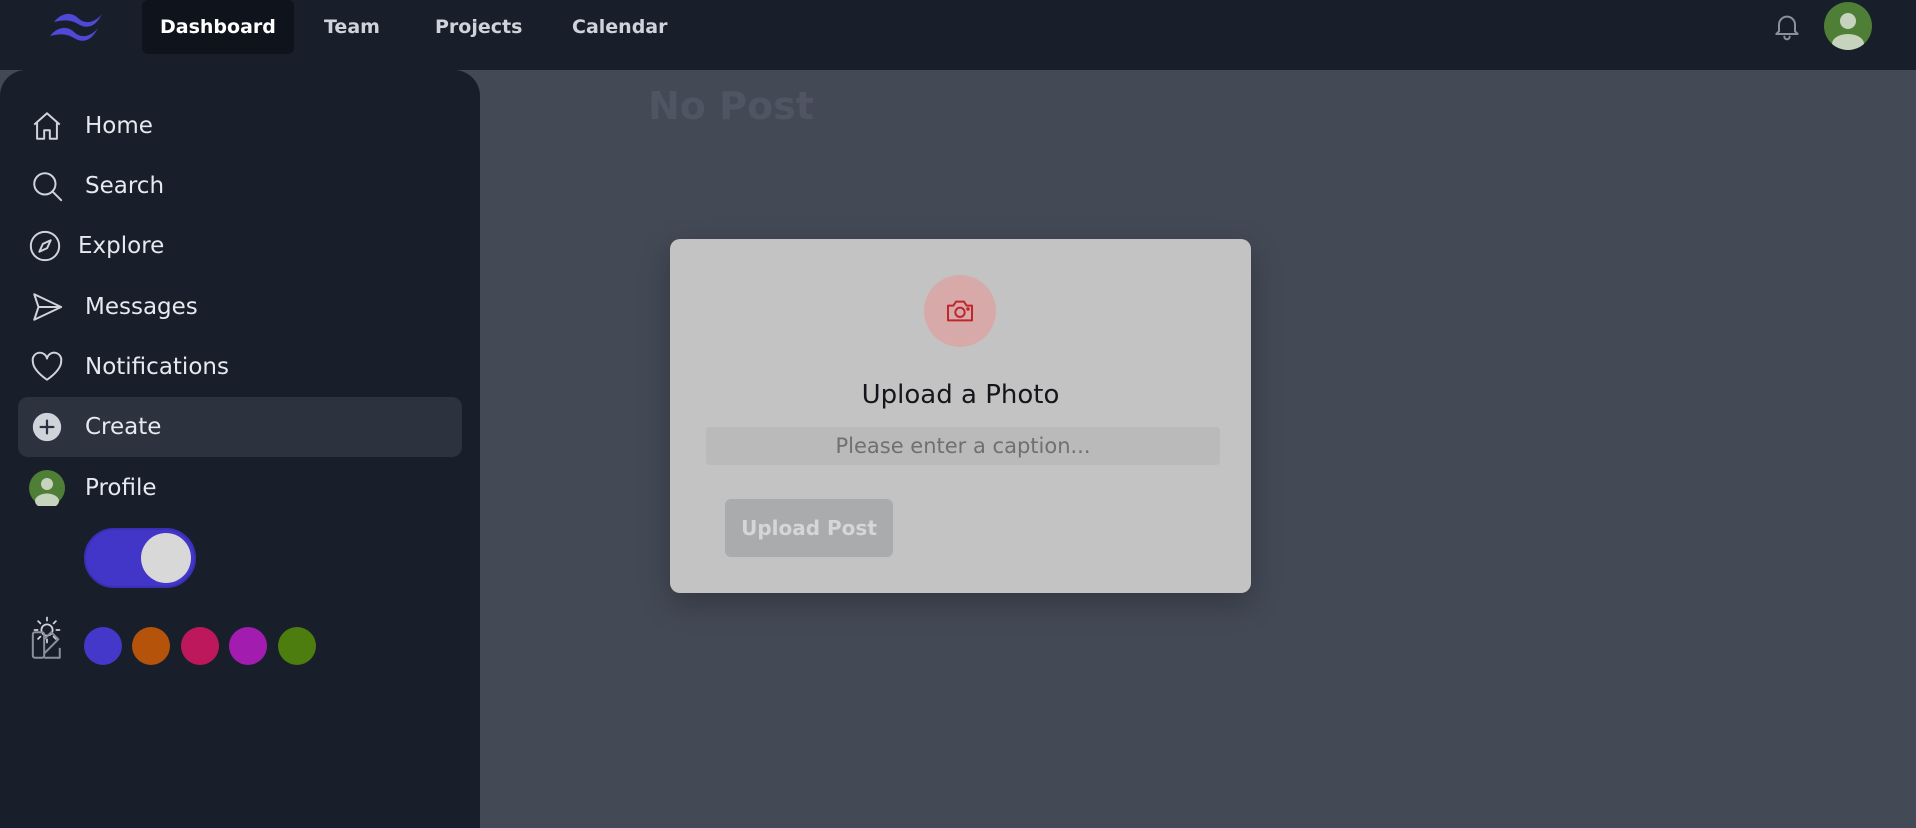 The width and height of the screenshot is (1916, 828). I want to click on caption-input, so click(963, 446).